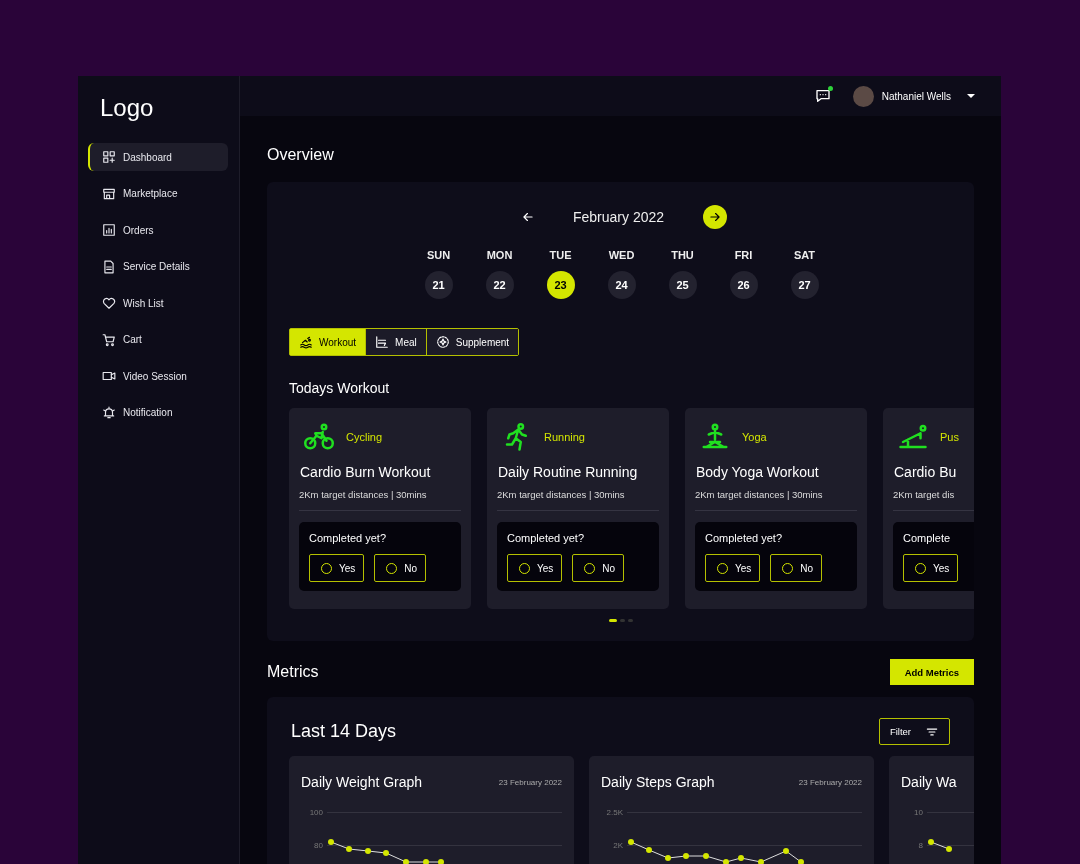 The image size is (1080, 864). Describe the element at coordinates (971, 96) in the screenshot. I see `caret-icon` at that location.